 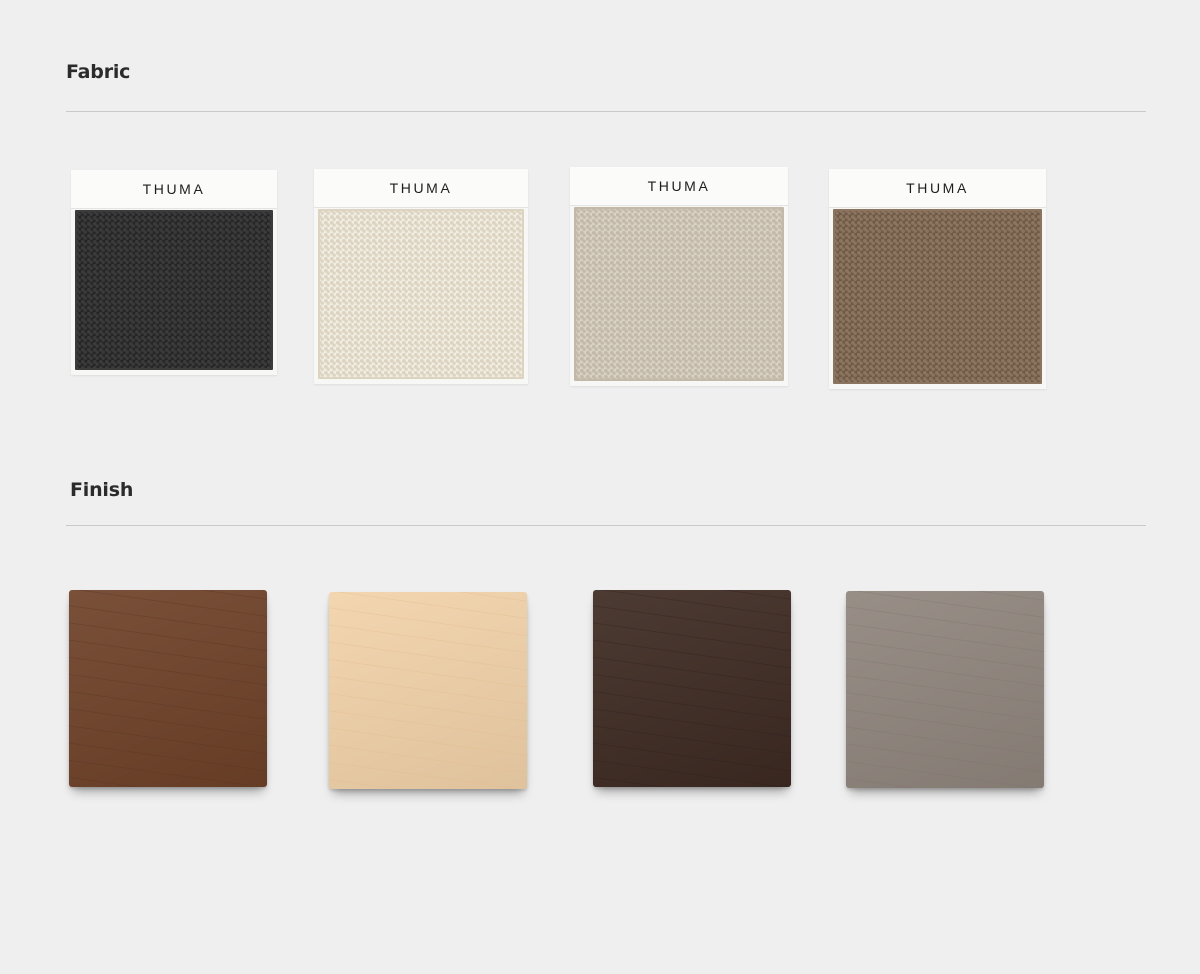 What do you see at coordinates (102, 490) in the screenshot?
I see `finish-section-title: Finish` at bounding box center [102, 490].